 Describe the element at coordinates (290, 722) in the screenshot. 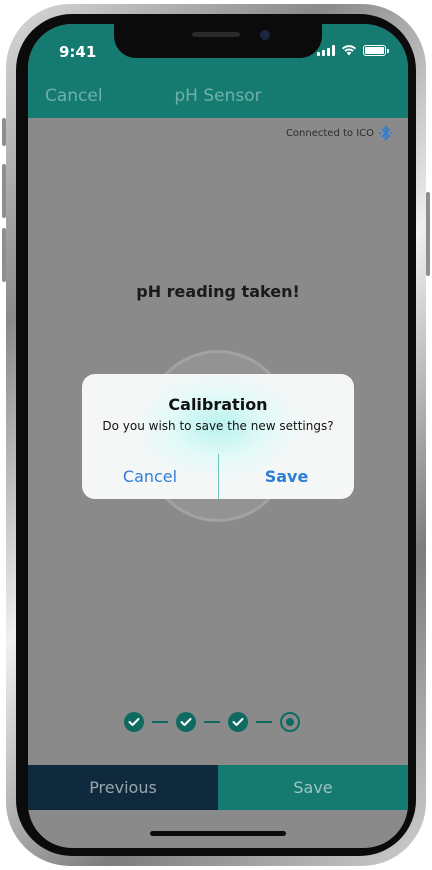

I see `step-current-icon` at that location.